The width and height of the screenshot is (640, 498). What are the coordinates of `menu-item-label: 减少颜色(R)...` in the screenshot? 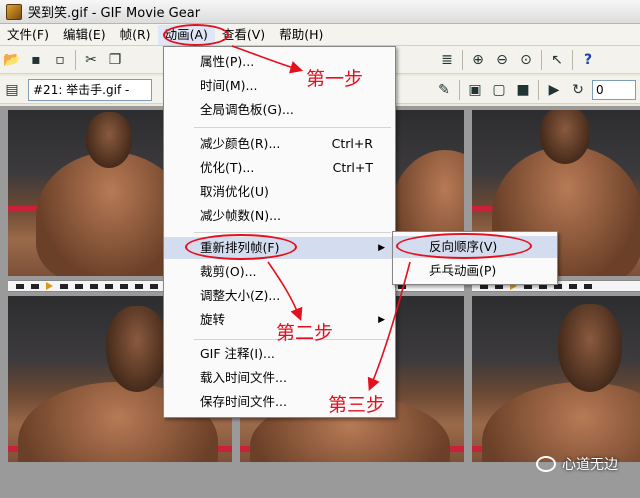 It's located at (240, 143).